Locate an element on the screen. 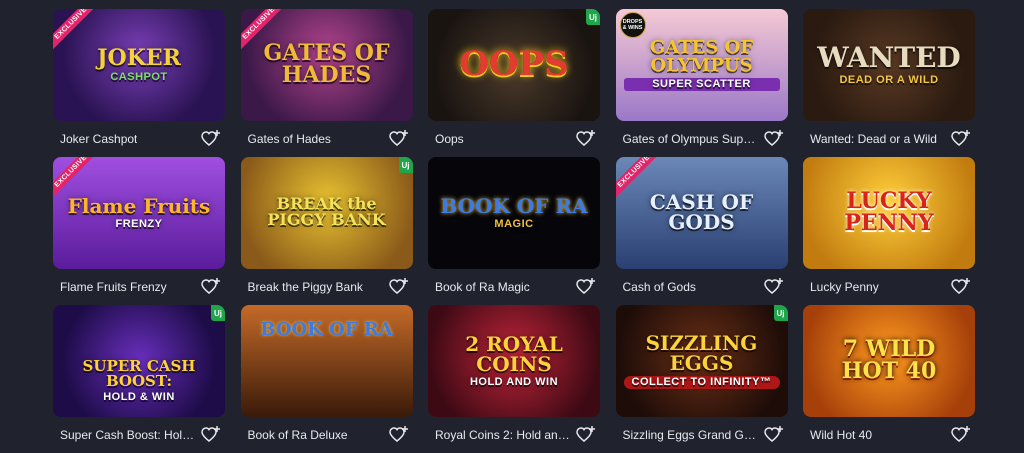 Image resolution: width=1024 pixels, height=453 pixels. game-thumbnail: Uj BREAK the PIGGY BANK is located at coordinates (326, 213).